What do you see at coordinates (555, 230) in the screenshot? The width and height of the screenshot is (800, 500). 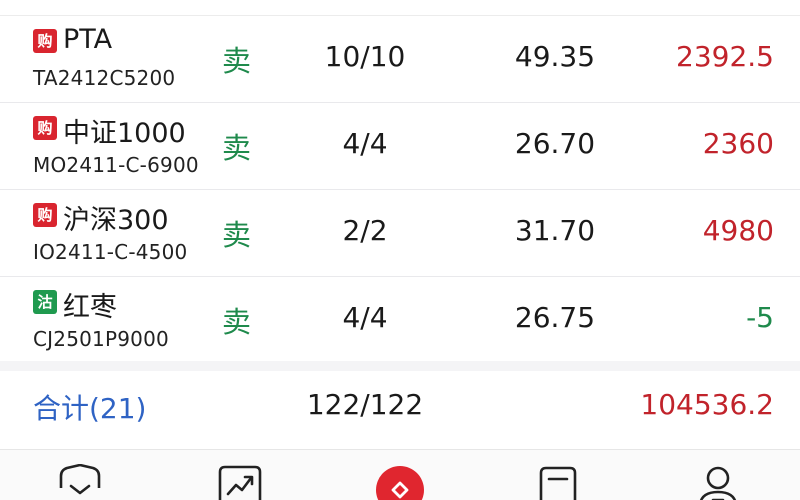 I see `average-price: 31.70` at bounding box center [555, 230].